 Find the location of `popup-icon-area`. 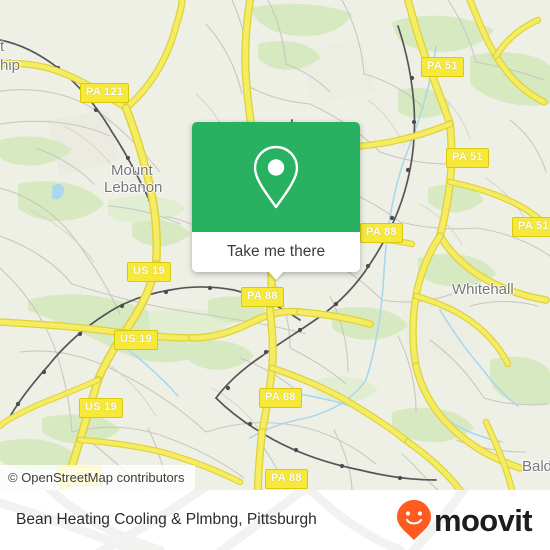

popup-icon-area is located at coordinates (276, 177).